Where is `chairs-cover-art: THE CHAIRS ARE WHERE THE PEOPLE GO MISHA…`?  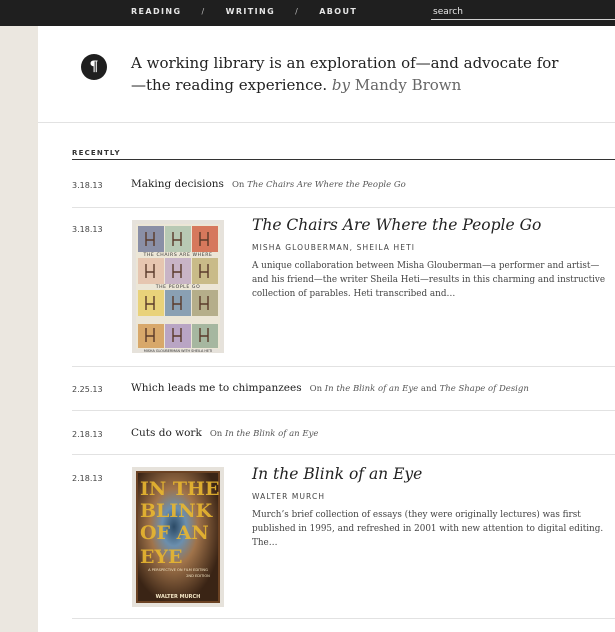 chairs-cover-art: THE CHAIRS ARE WHERE THE PEOPLE GO MISHA… is located at coordinates (178, 288).